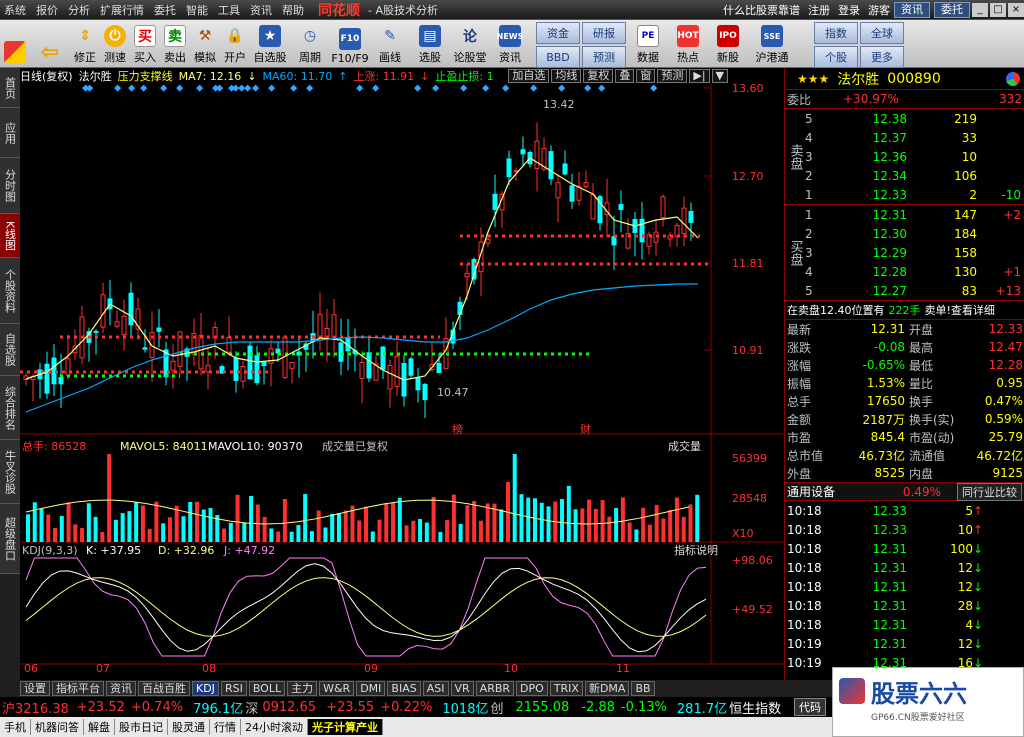  I want to click on guest-link: 游客, so click(879, 10).